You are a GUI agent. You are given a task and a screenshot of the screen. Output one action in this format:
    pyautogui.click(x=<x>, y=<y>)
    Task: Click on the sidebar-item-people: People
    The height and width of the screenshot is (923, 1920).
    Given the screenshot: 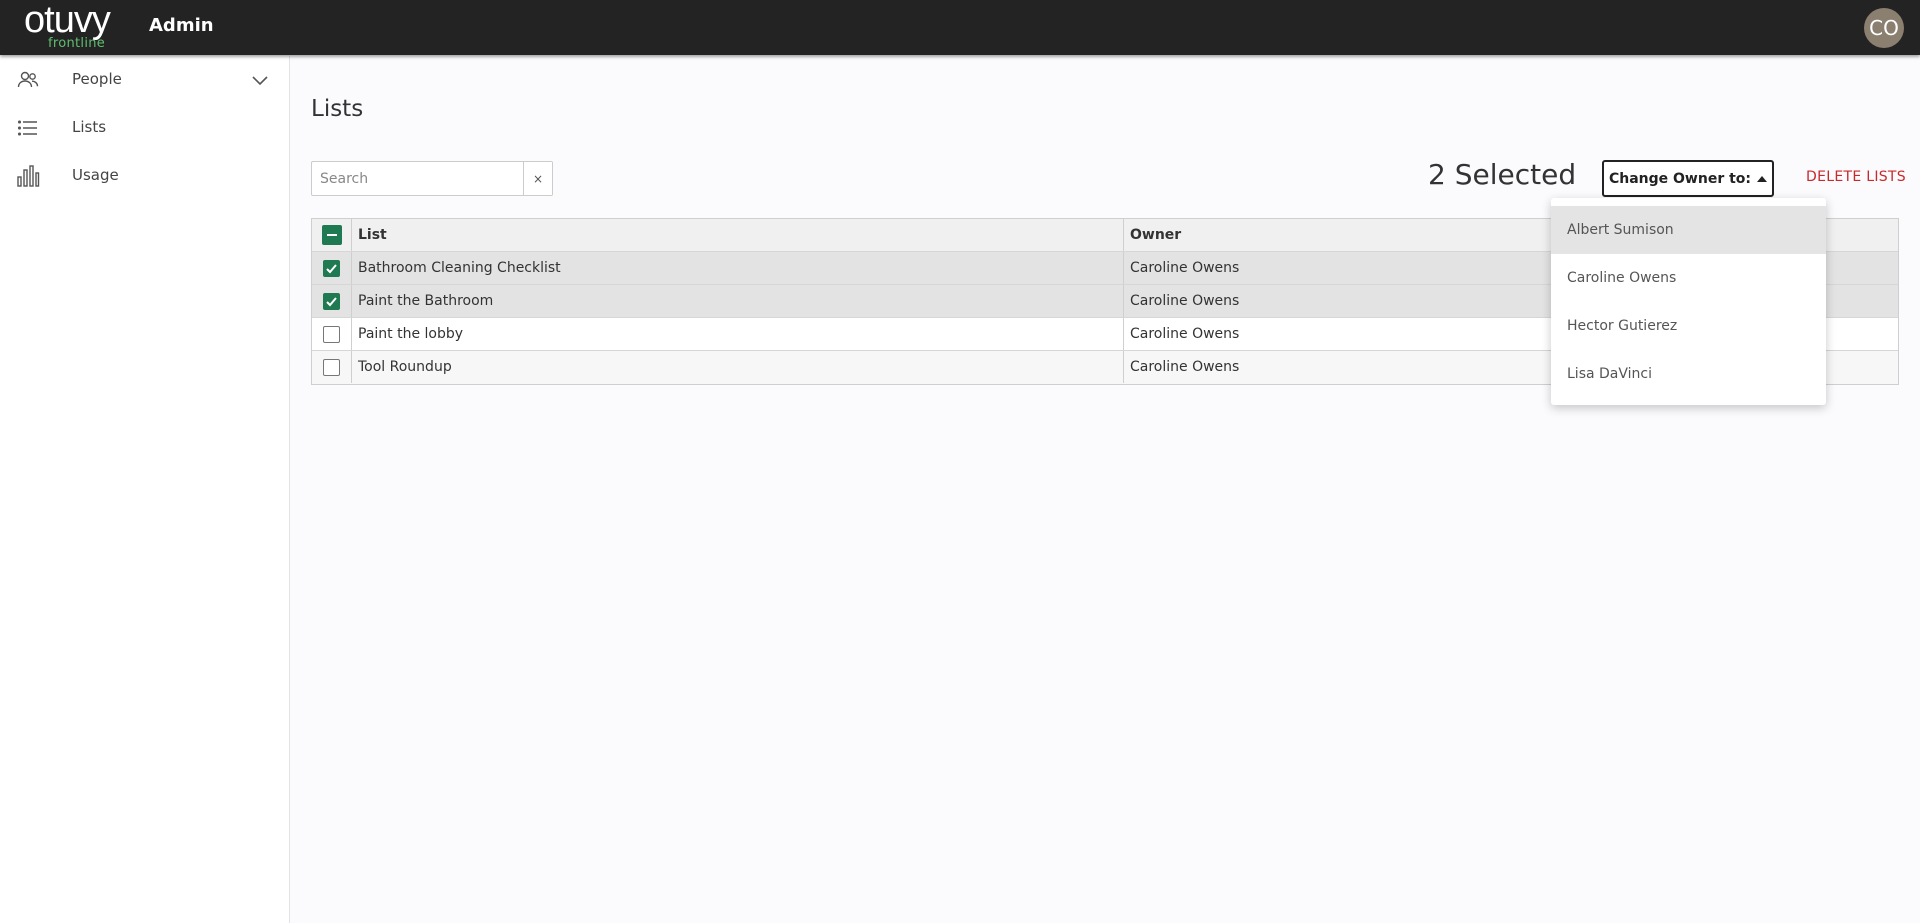 What is the action you would take?
    pyautogui.click(x=144, y=80)
    